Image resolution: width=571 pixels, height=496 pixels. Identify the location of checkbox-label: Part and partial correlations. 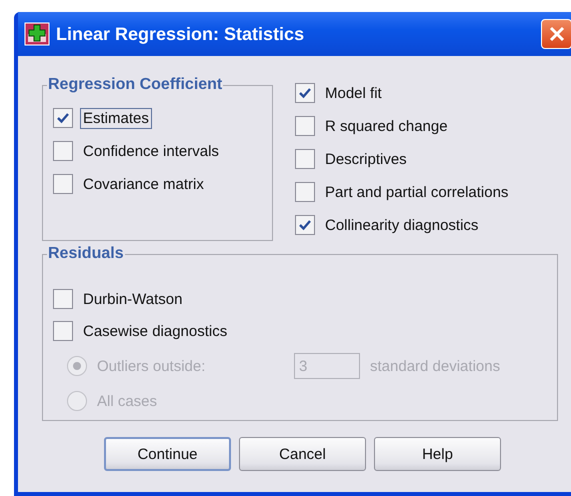
(417, 192).